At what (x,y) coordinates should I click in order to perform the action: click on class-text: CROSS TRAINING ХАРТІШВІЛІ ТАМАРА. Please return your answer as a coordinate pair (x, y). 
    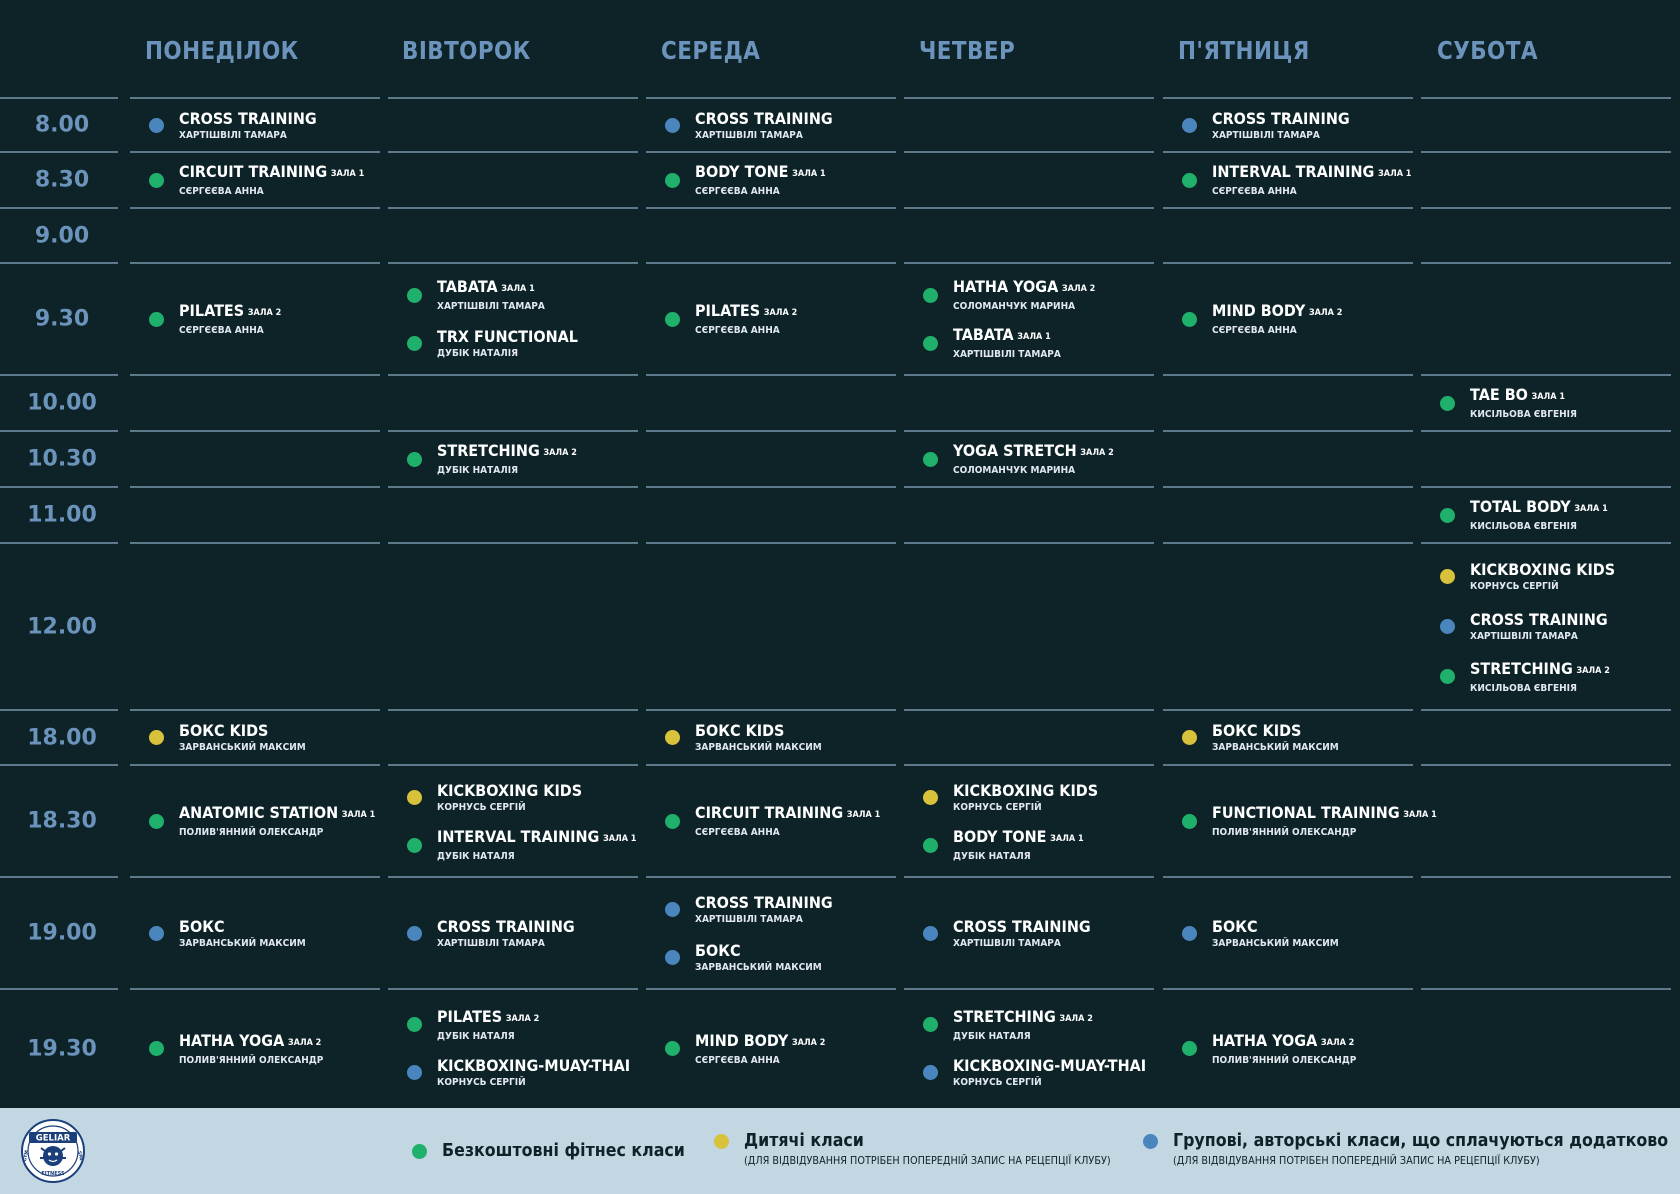
    Looking at the image, I should click on (1022, 933).